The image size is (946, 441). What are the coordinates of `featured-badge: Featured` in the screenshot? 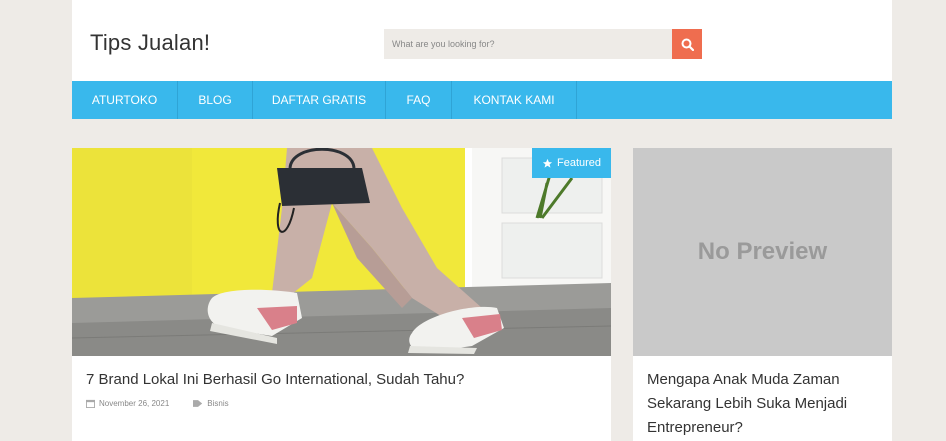 It's located at (571, 163).